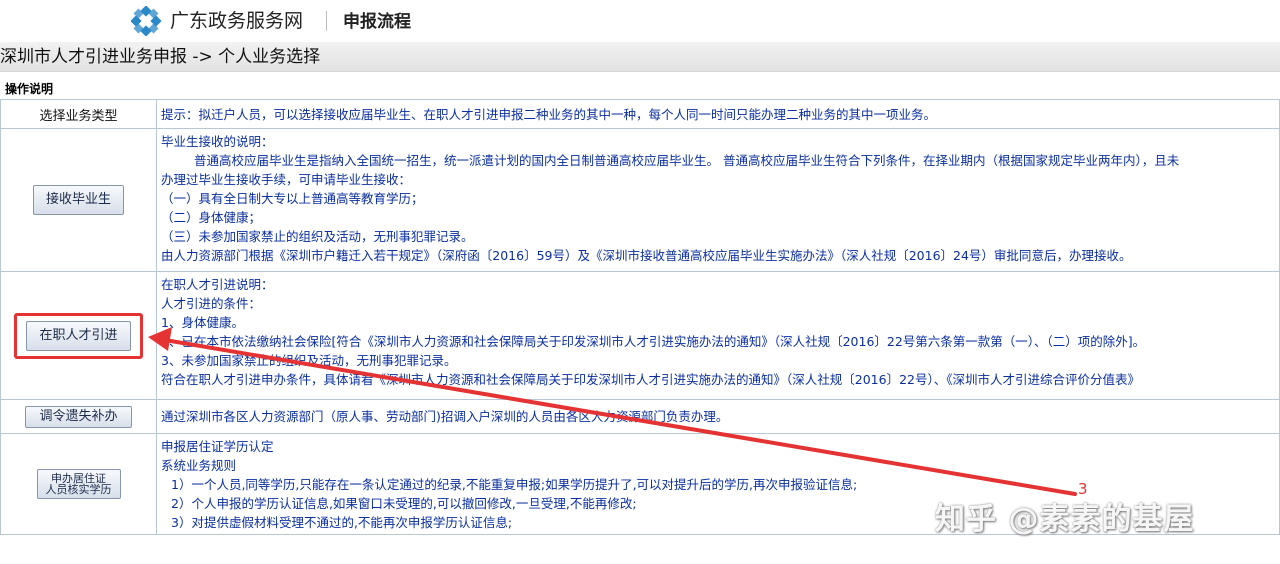  I want to click on lost-transfer-order-button: 调令遗失补办, so click(78, 417).